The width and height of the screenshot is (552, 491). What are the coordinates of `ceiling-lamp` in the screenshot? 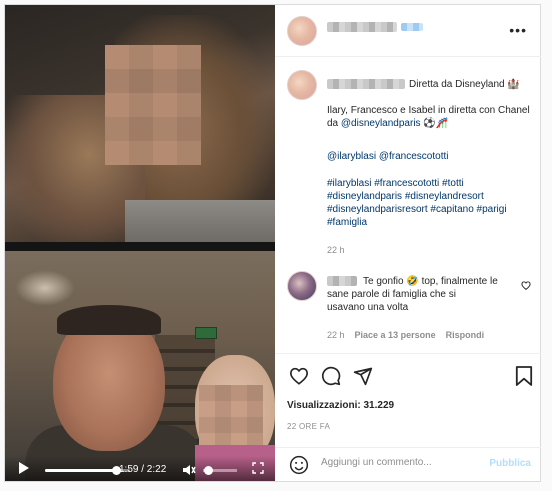 It's located at (45, 288).